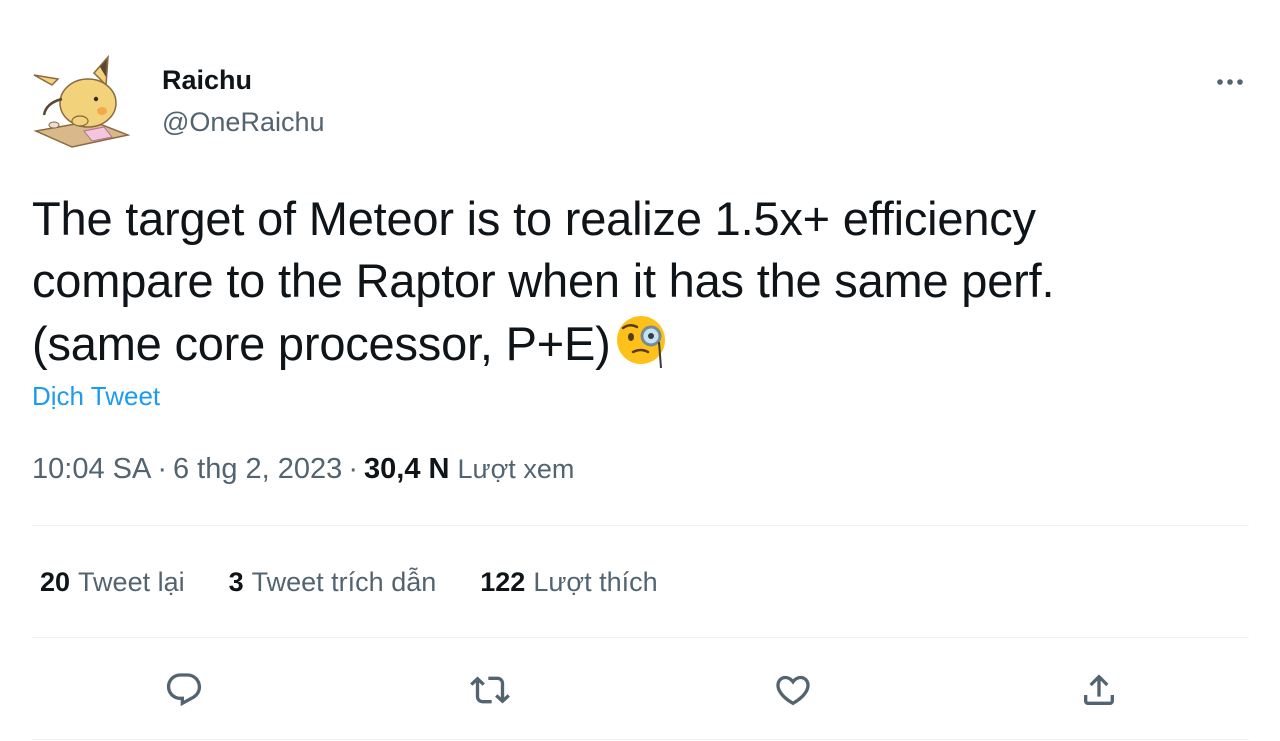 The width and height of the screenshot is (1280, 741). I want to click on quotes-stat: 3 Tweet trích dẫn, so click(333, 582).